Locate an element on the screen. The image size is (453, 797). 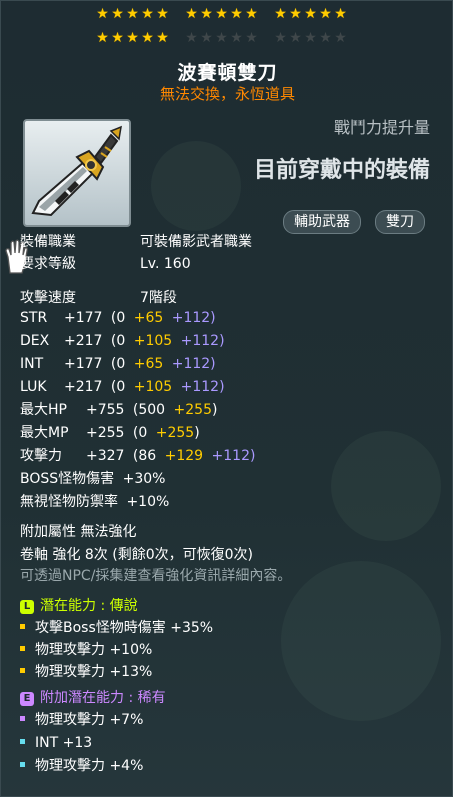
additional-potential-text: 物理攻擊力 +7% is located at coordinates (89, 720).